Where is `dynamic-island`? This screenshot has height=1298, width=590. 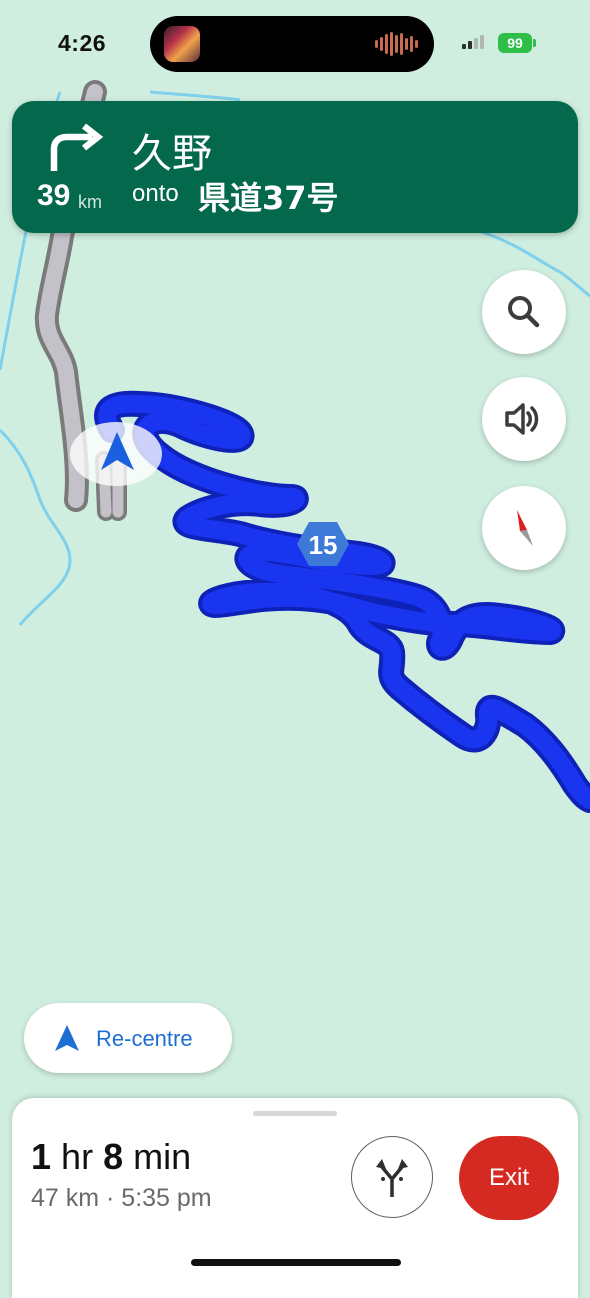 dynamic-island is located at coordinates (292, 44).